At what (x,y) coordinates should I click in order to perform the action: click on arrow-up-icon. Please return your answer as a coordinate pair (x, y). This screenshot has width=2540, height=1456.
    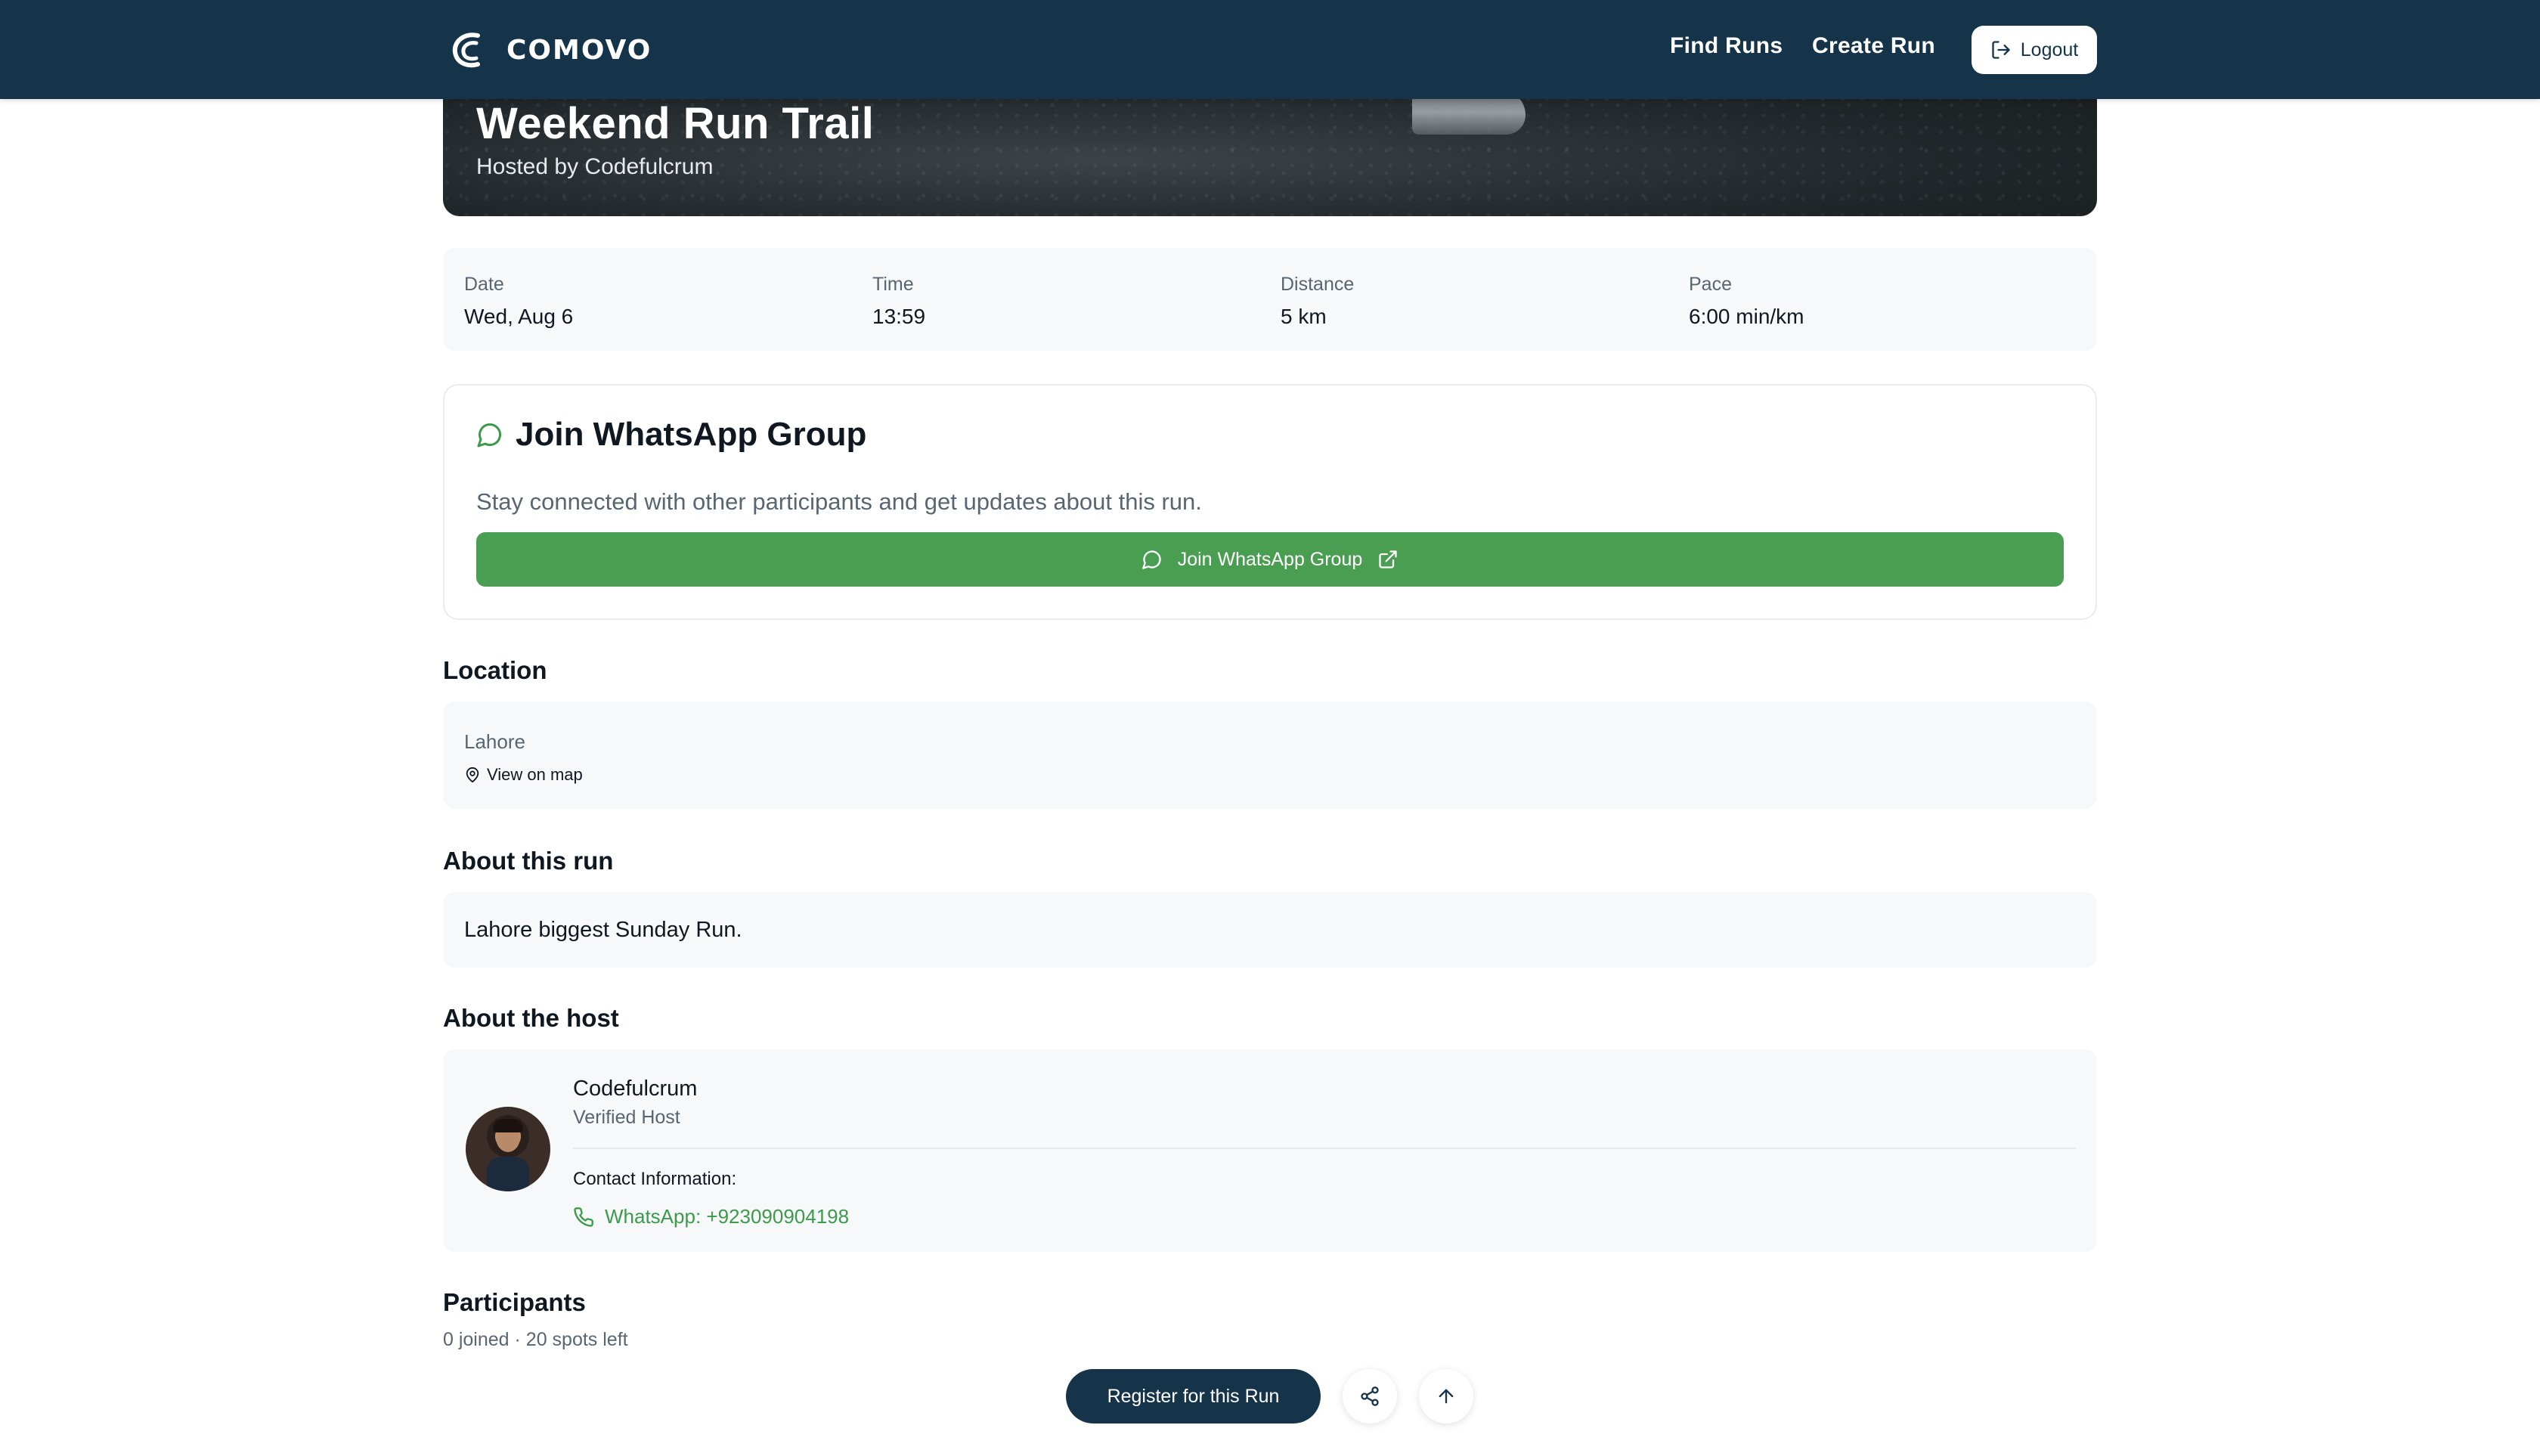
    Looking at the image, I should click on (1446, 1396).